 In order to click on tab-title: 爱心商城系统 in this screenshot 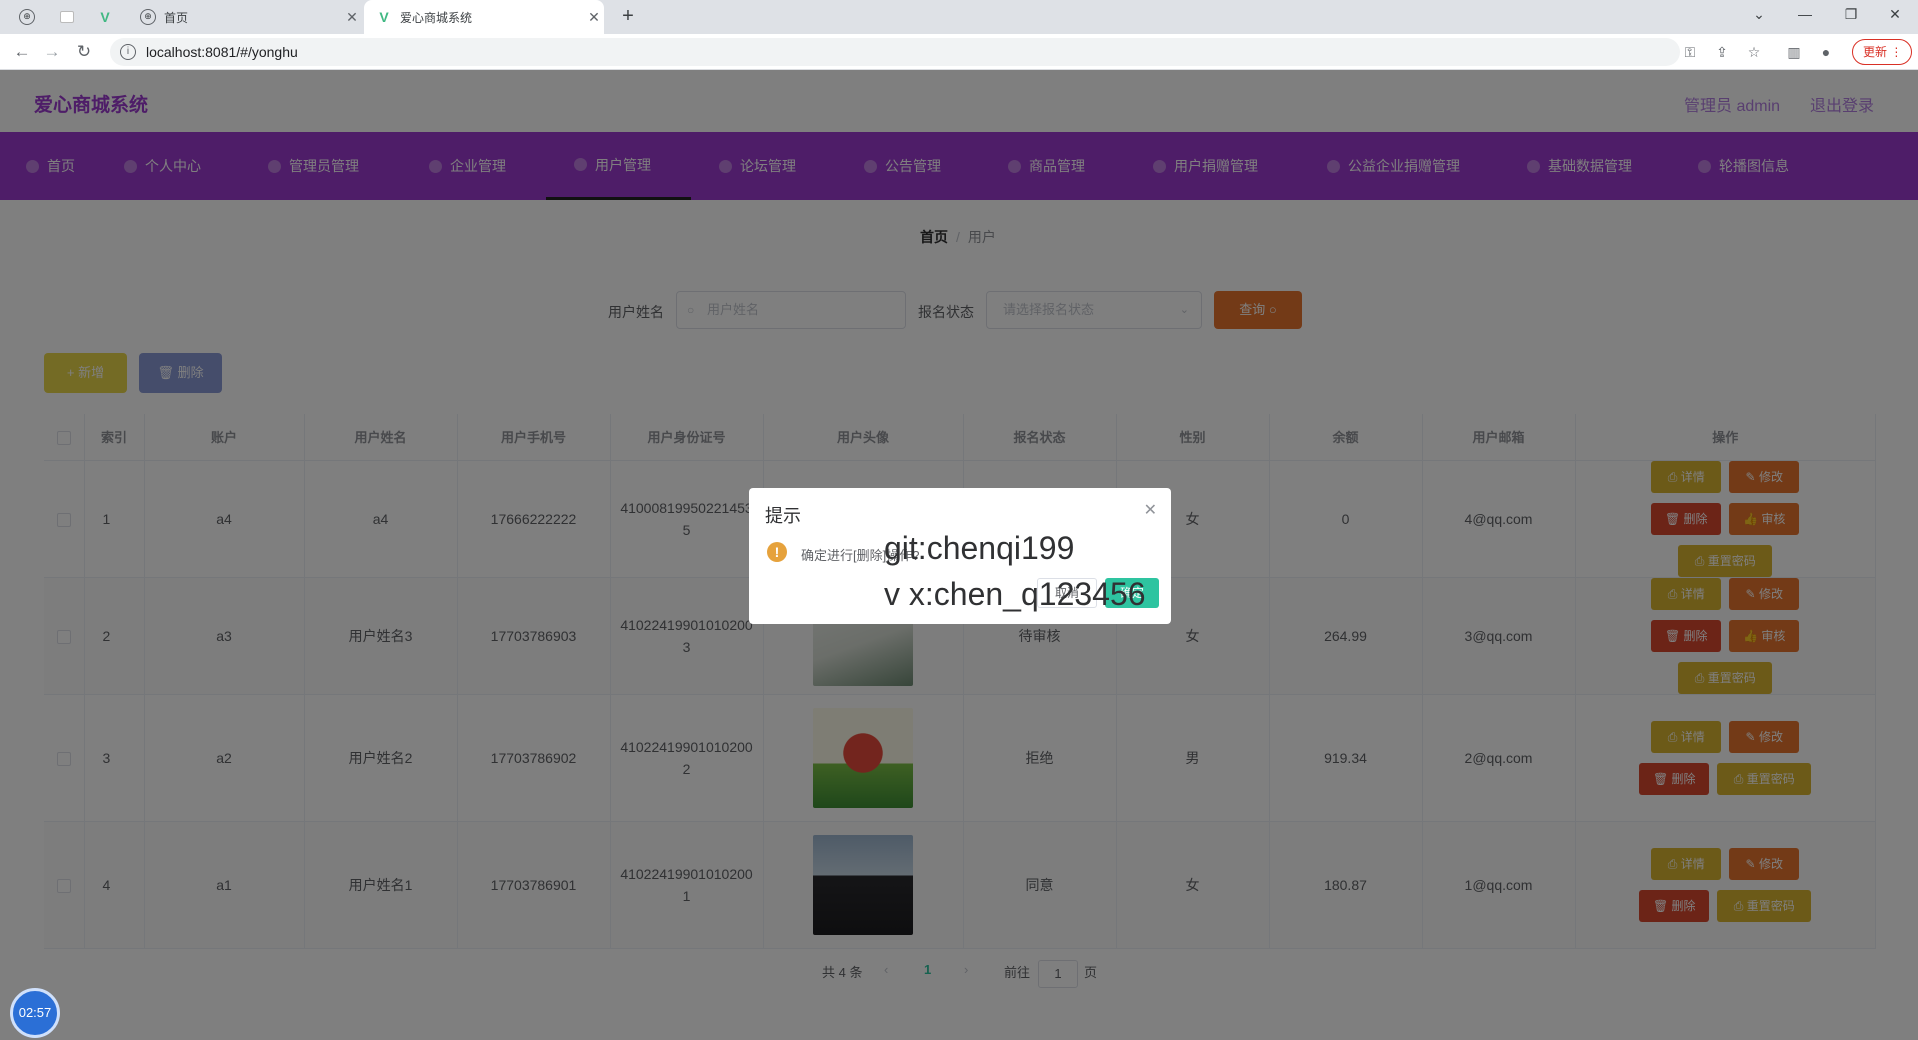, I will do `click(436, 17)`.